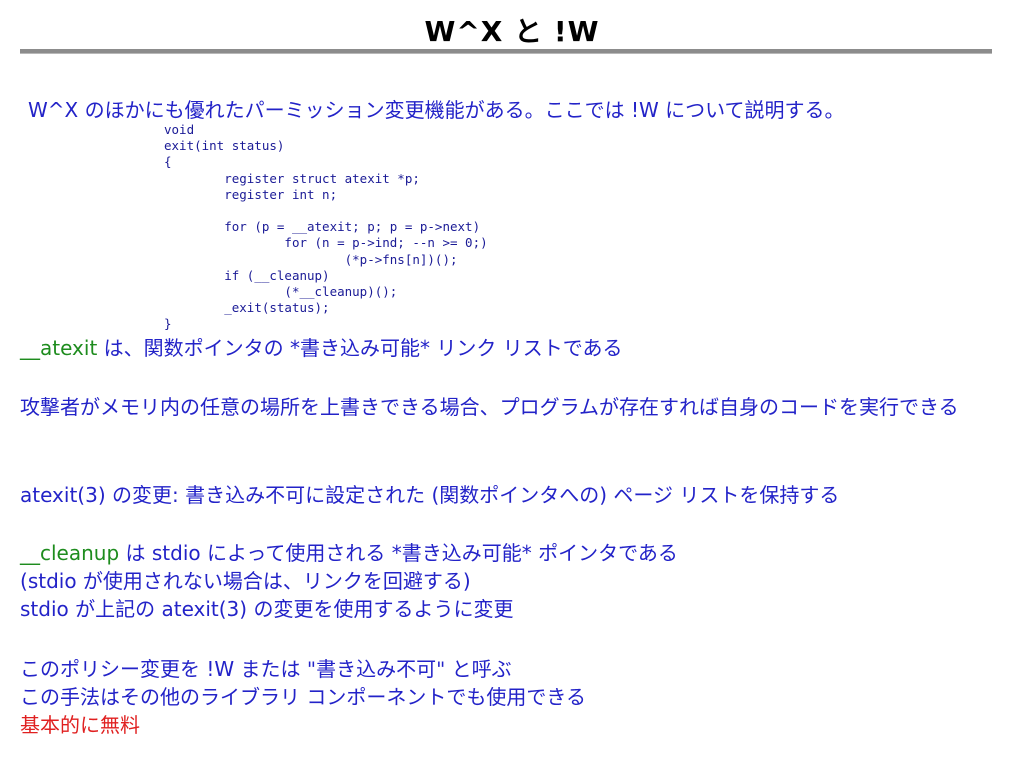 This screenshot has height=768, width=1024. I want to click on atexit-change-term: atexit(3), so click(63, 495).